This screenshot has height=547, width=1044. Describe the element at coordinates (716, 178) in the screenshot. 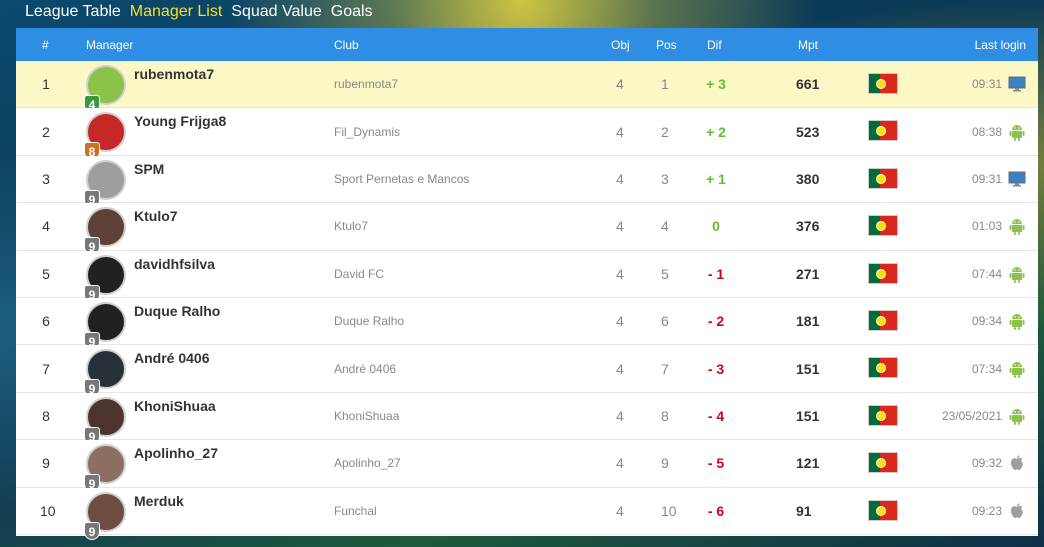

I see `dif-cell: + 1` at that location.